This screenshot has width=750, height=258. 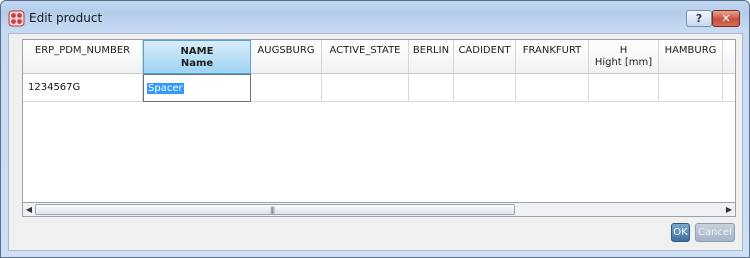 I want to click on cell-hamburg, so click(x=691, y=88).